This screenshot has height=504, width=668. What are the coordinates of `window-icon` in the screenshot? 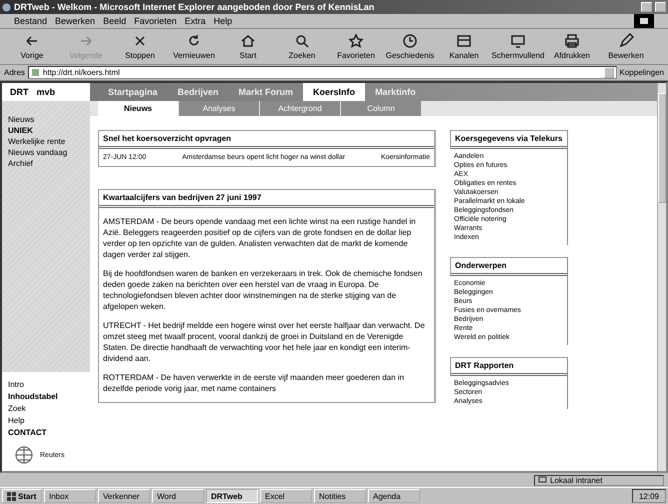 It's located at (464, 41).